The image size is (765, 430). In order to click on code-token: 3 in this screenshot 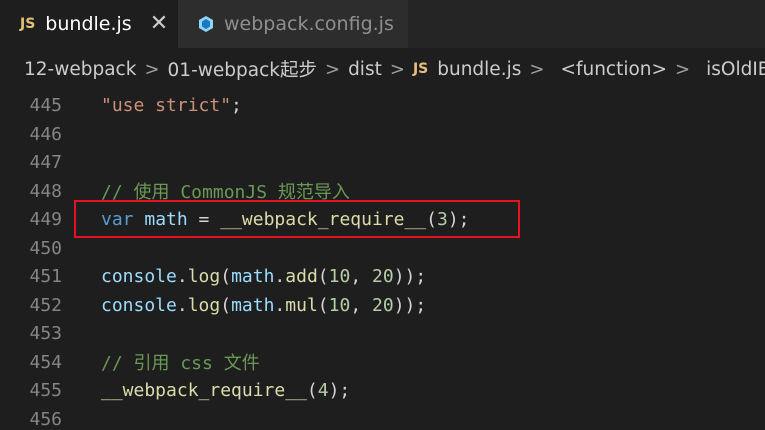, I will do `click(442, 220)`.